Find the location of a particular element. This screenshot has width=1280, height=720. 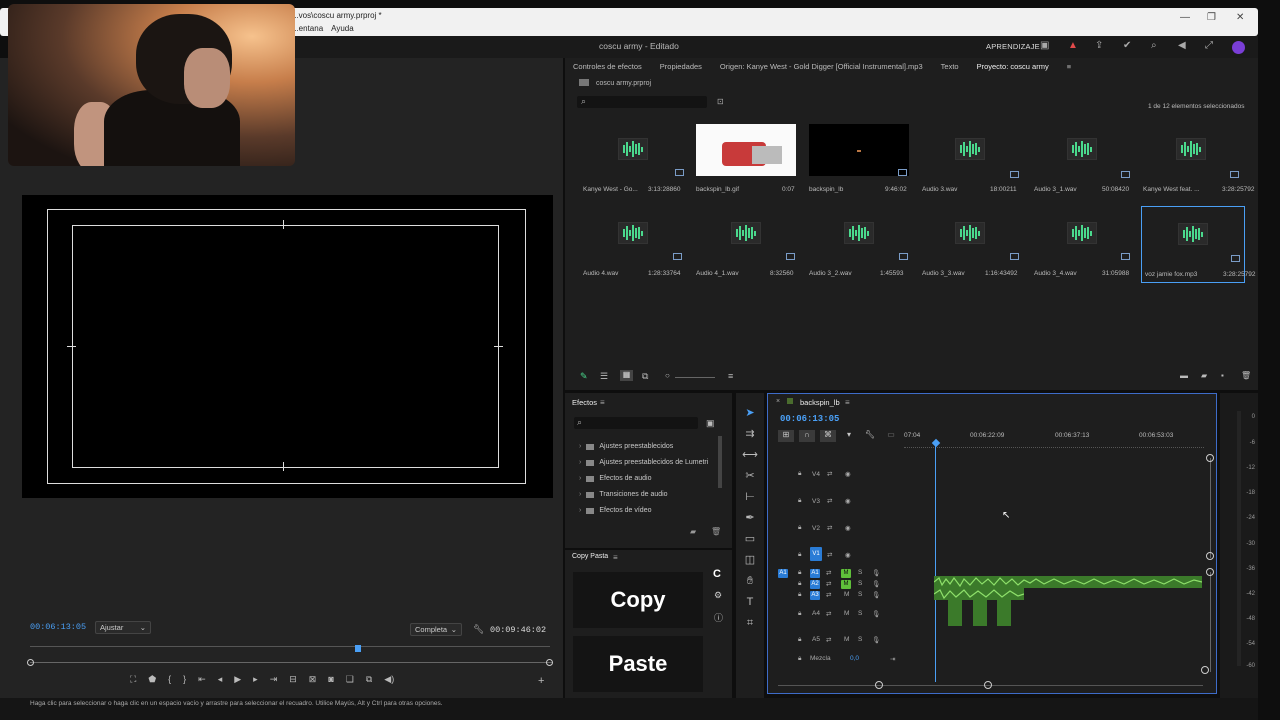

vr-icon: ⧉ is located at coordinates (369, 679).